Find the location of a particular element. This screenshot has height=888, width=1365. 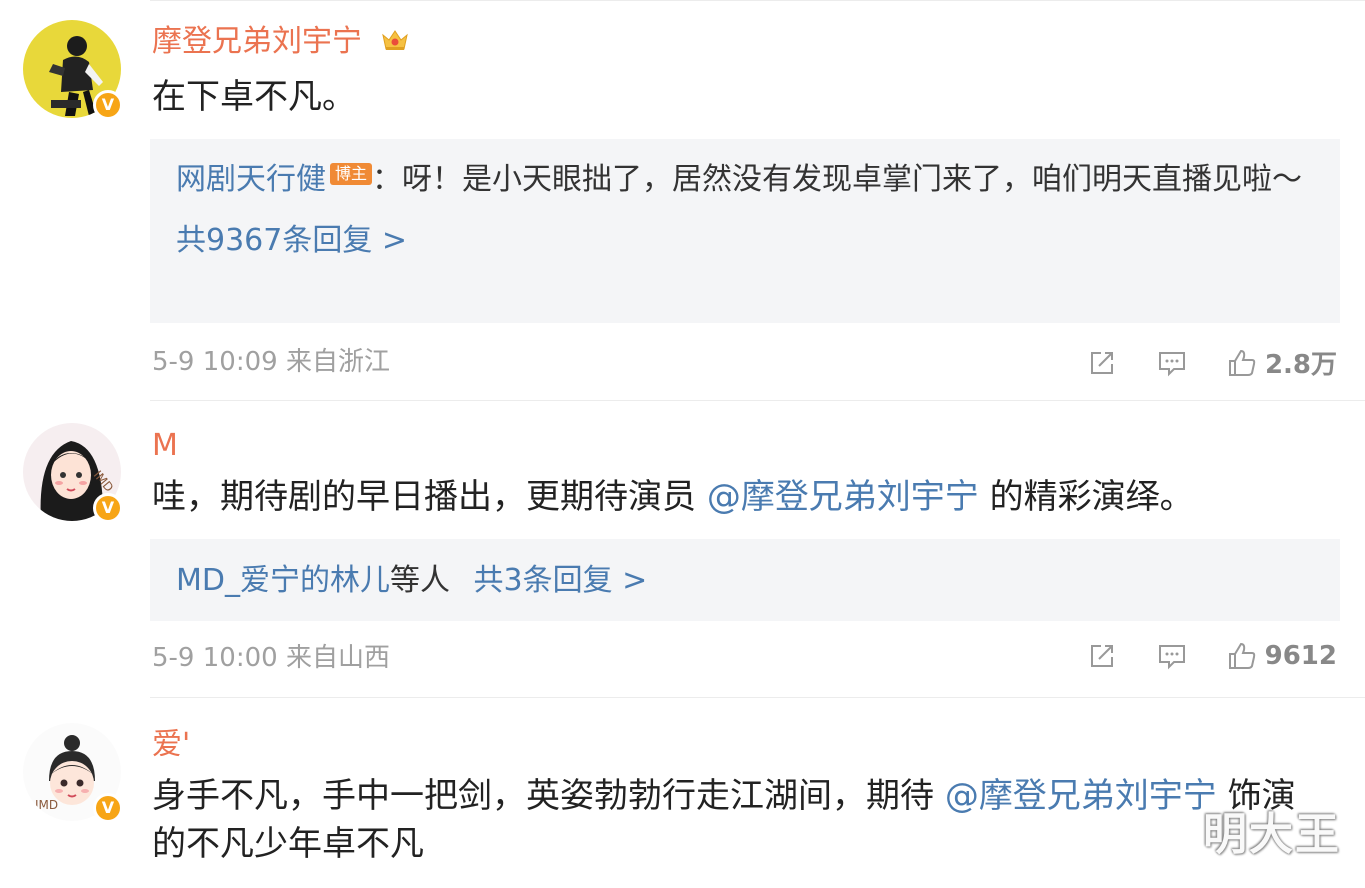

comment-source: 来自浙江 is located at coordinates (337, 362).